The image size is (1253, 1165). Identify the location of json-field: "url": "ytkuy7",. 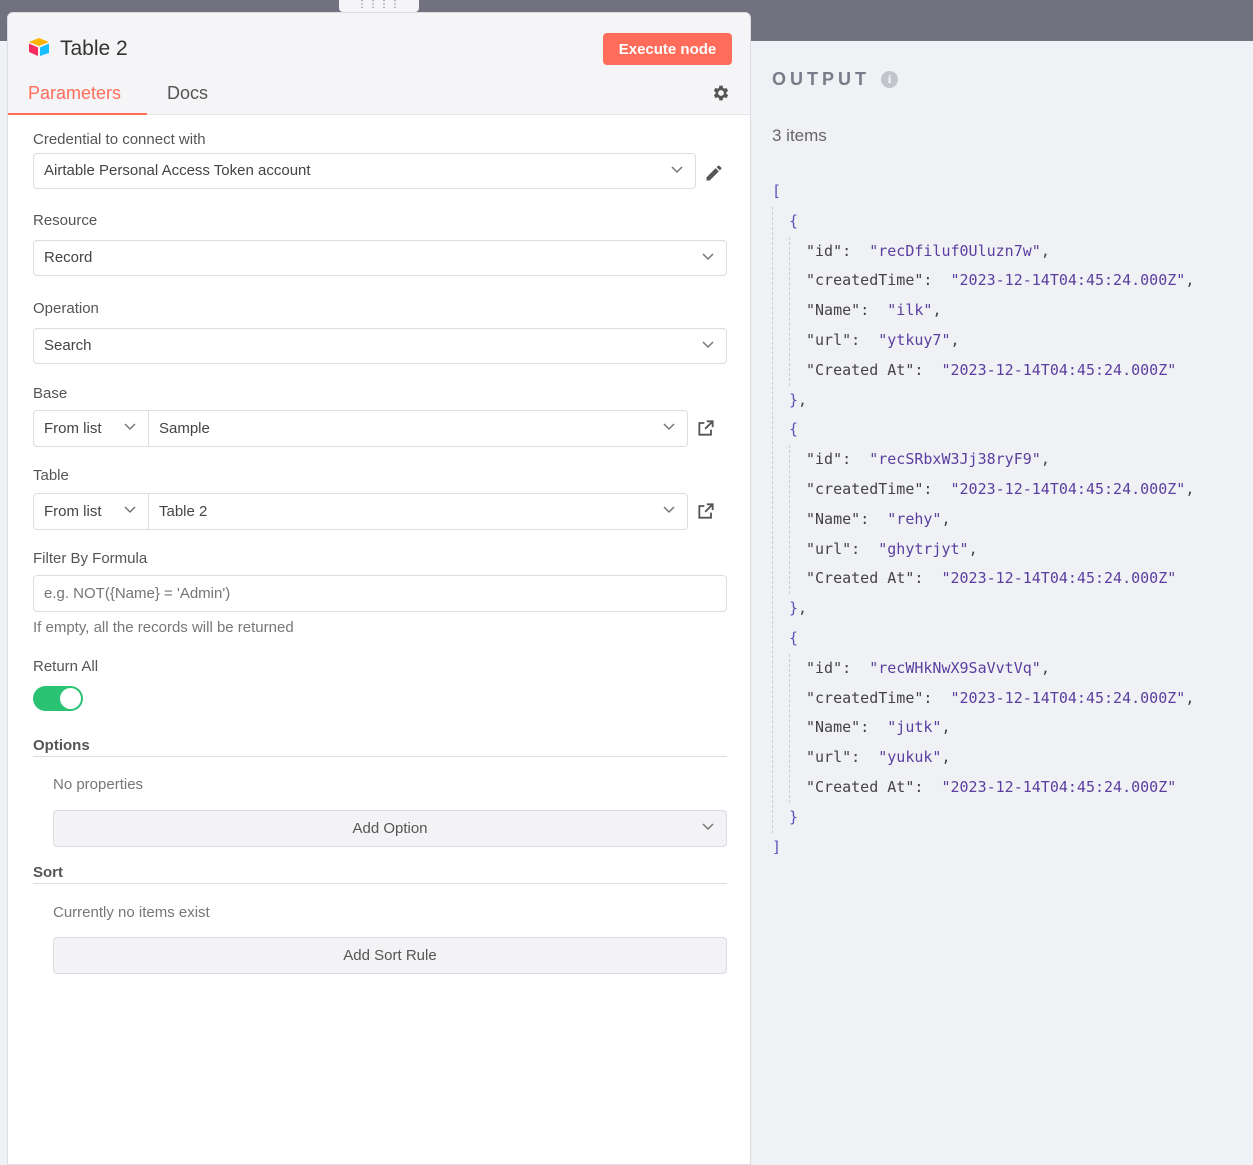
(883, 339).